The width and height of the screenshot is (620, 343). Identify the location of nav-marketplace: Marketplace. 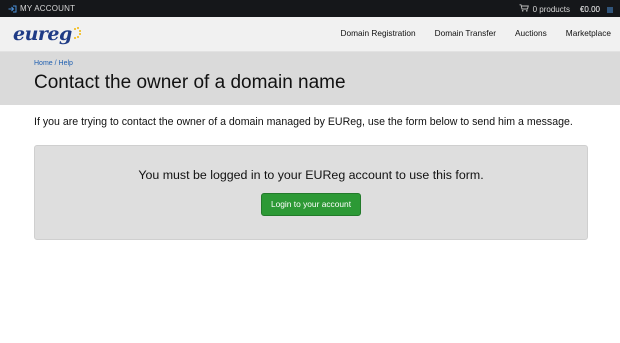
(588, 33).